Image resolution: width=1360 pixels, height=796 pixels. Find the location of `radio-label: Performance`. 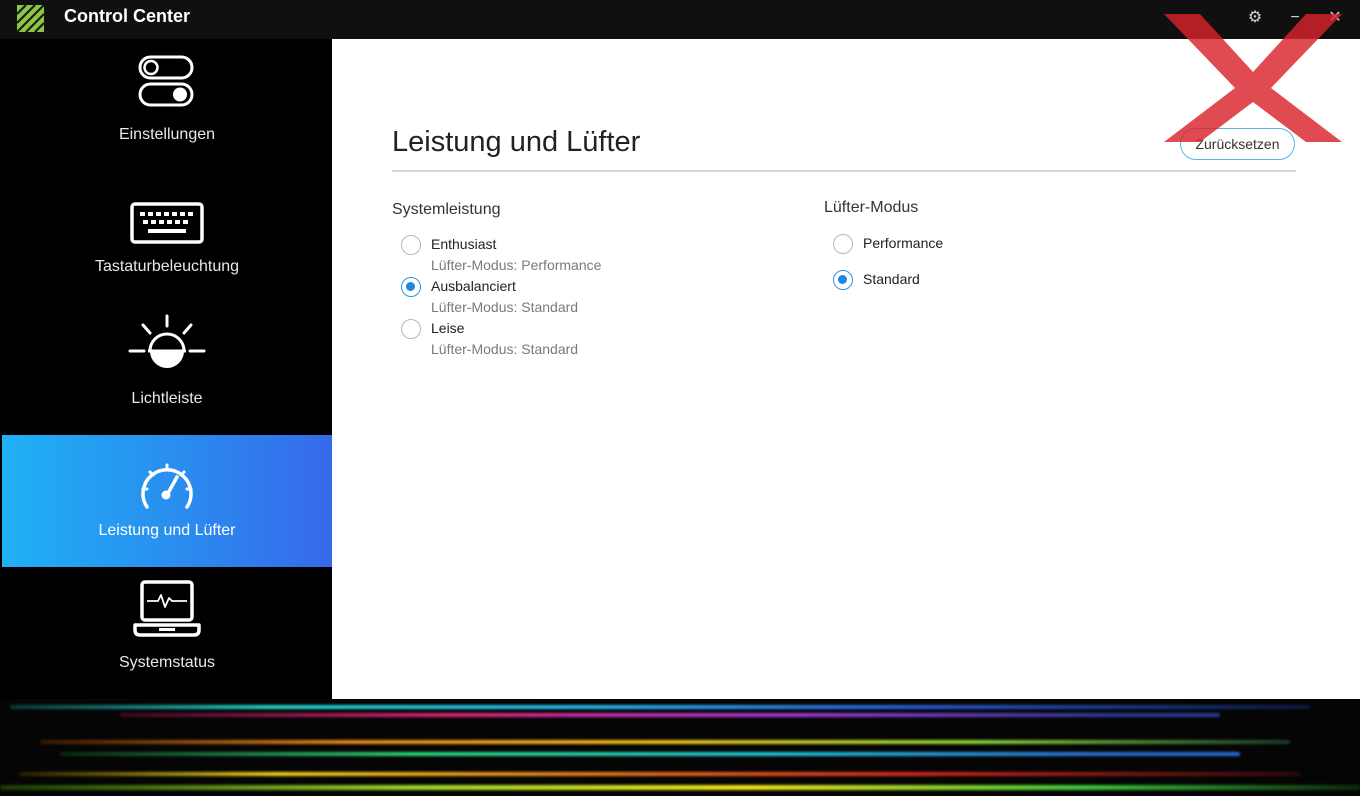

radio-label: Performance is located at coordinates (903, 243).